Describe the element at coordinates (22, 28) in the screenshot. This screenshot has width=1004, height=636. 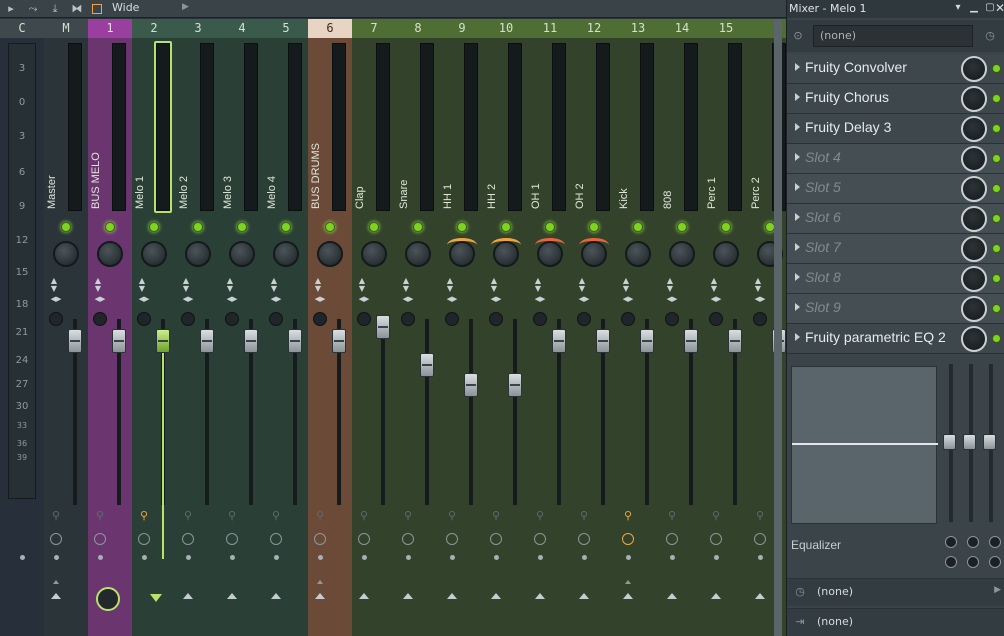
I see `strip-number: C` at that location.